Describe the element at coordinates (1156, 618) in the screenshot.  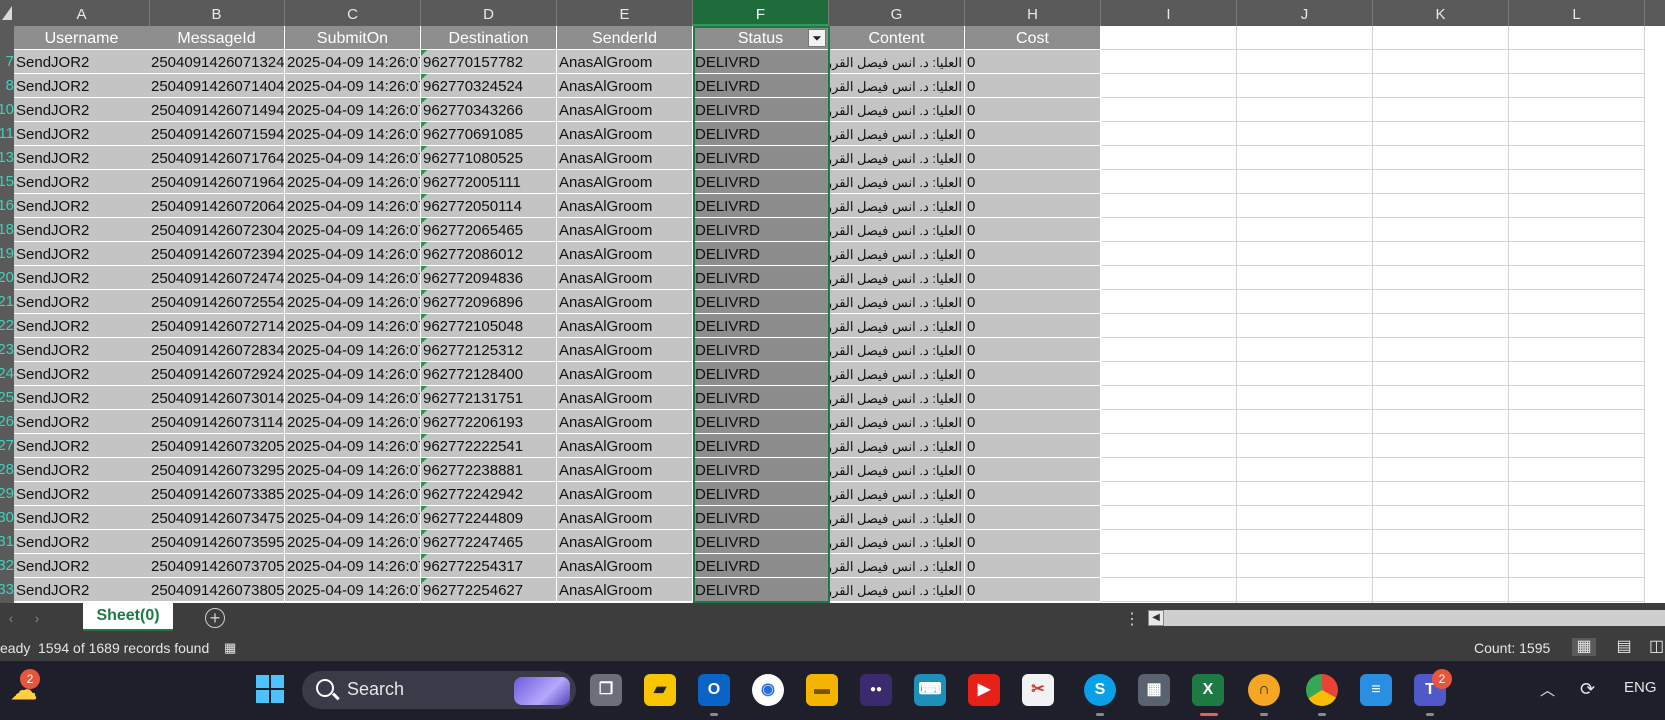
I see `scroll-left-icon: ◀` at that location.